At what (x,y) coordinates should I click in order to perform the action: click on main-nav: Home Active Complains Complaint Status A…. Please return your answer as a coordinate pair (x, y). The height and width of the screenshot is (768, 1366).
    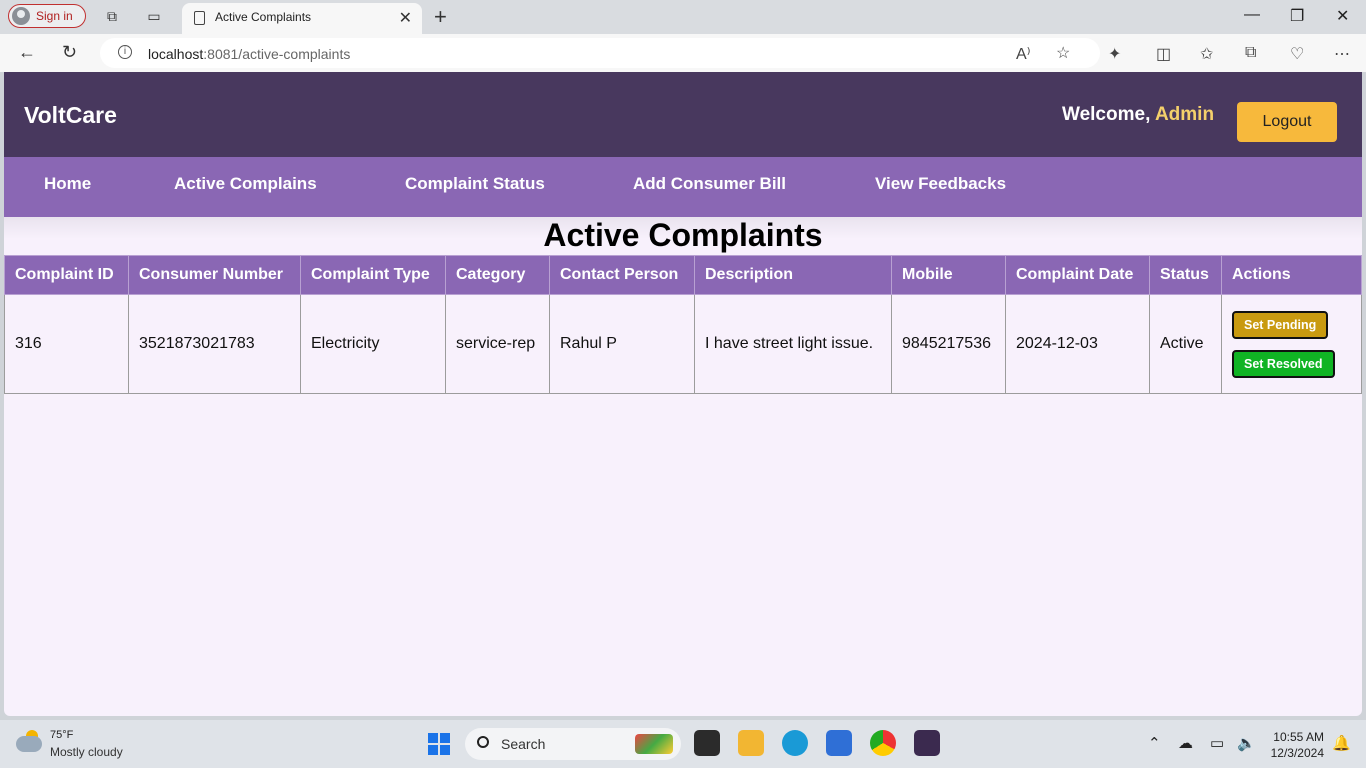
    Looking at the image, I should click on (683, 187).